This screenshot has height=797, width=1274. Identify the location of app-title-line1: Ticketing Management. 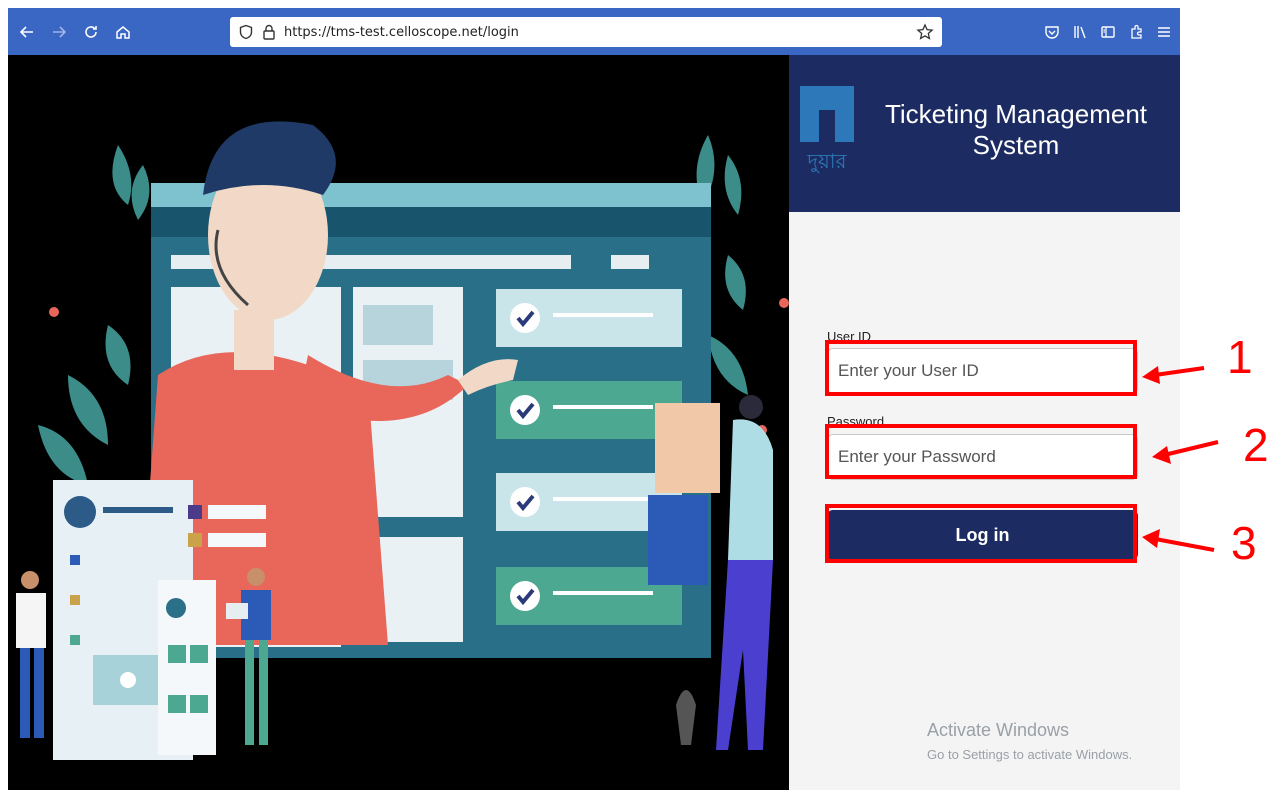
(1016, 114).